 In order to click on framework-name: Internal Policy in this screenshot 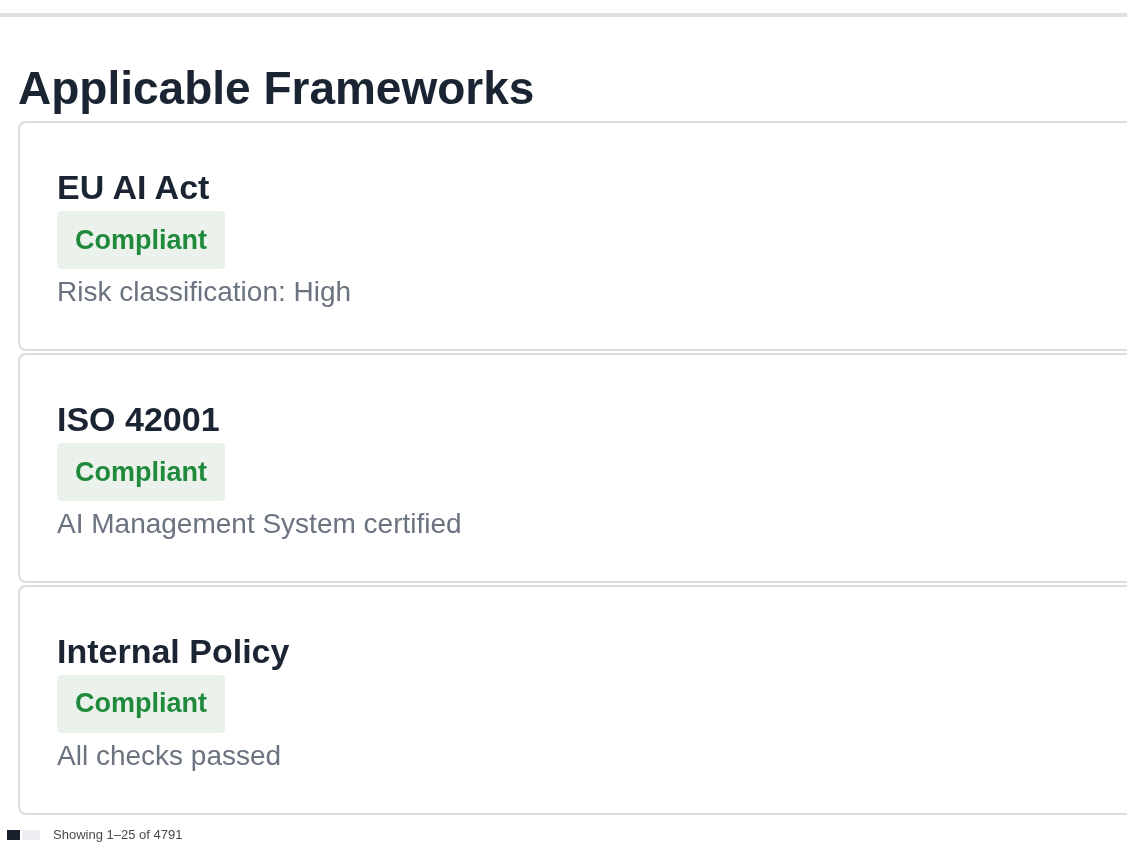, I will do `click(173, 651)`.